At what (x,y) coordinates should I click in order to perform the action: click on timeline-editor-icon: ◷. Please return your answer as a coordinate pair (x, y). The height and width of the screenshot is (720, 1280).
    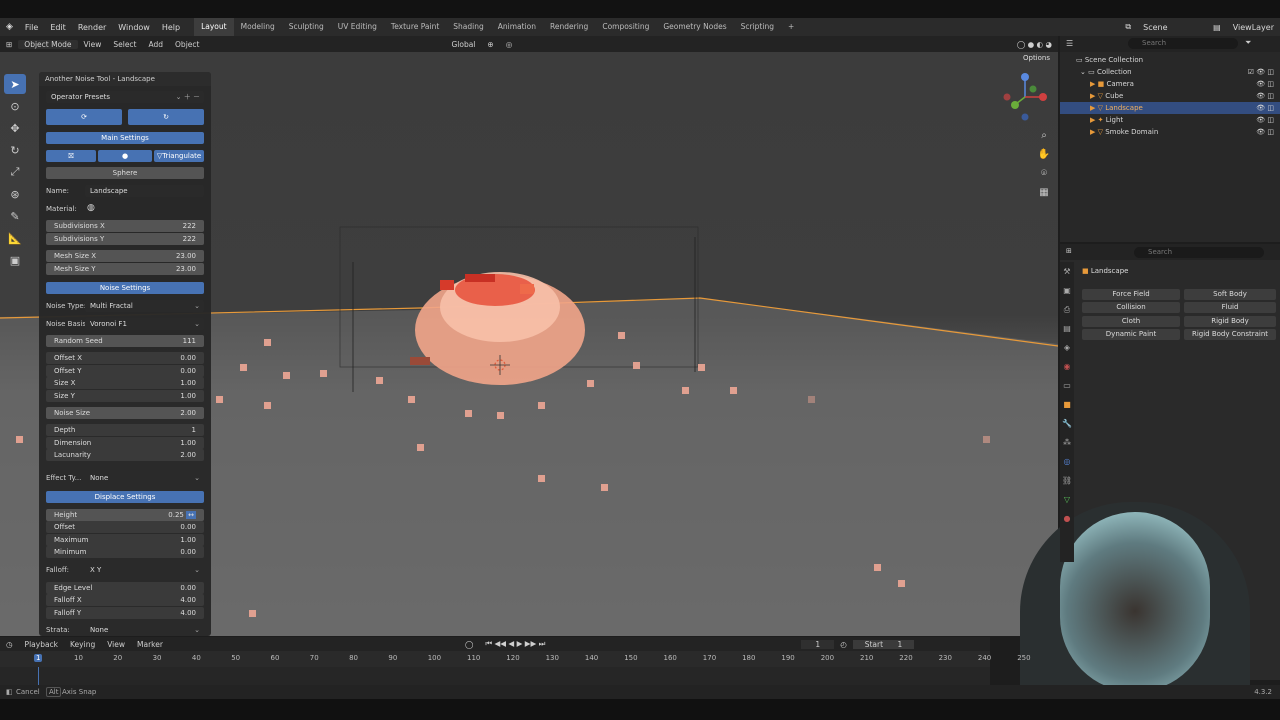
    Looking at the image, I should click on (9, 644).